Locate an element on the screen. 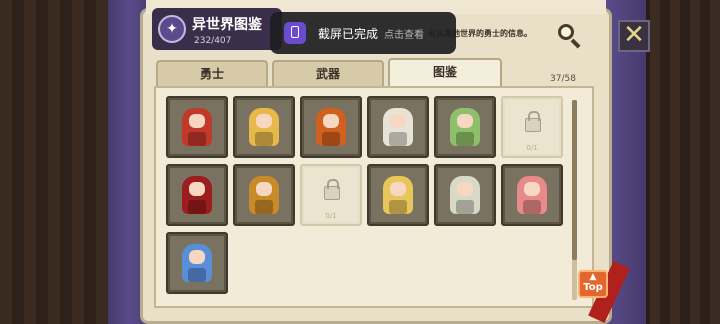 This screenshot has width=720, height=324. toast-view-link: 点击查看 is located at coordinates (404, 33).